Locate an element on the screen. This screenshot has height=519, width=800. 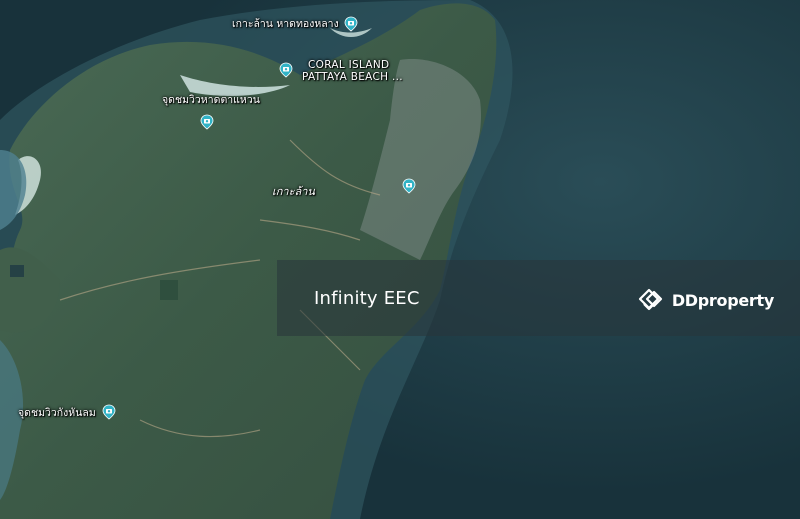
ddproperty-logo-icon is located at coordinates (652, 300).